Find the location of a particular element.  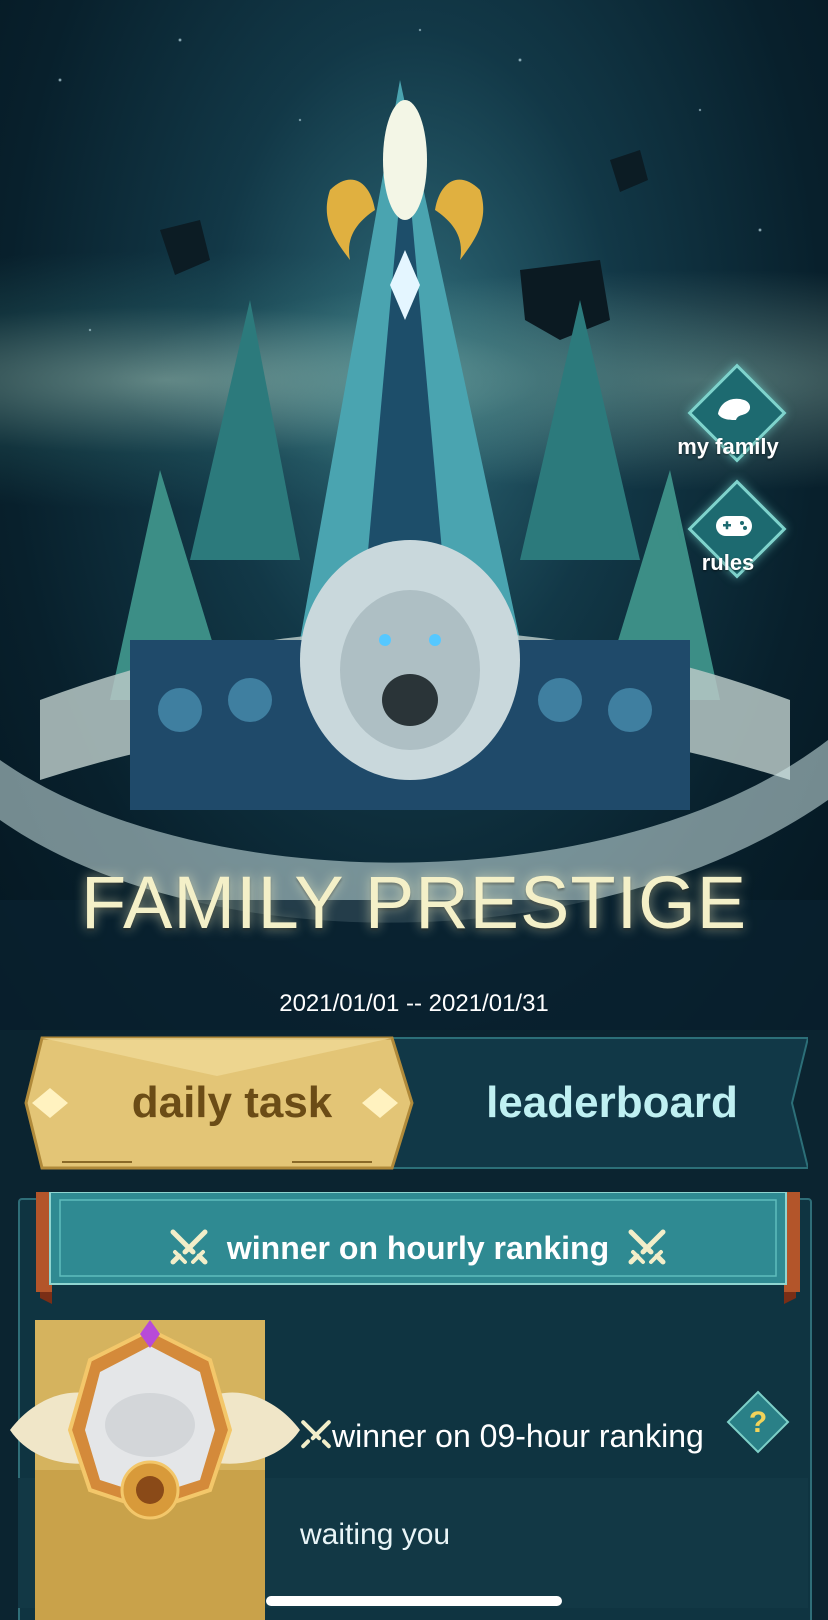

gamepad-icon is located at coordinates (734, 526).